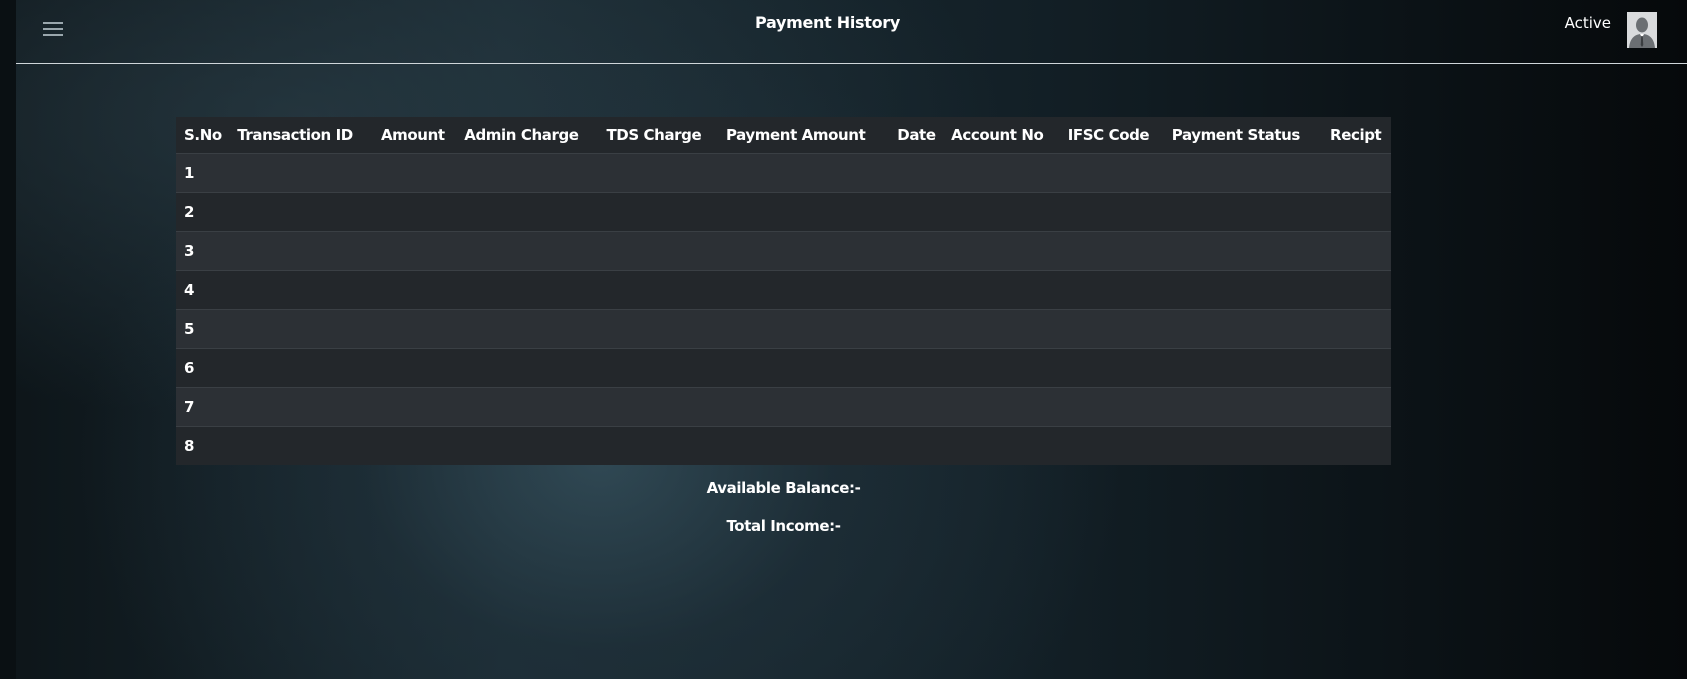 The image size is (1687, 679). Describe the element at coordinates (1587, 23) in the screenshot. I see `status-label: Active` at that location.